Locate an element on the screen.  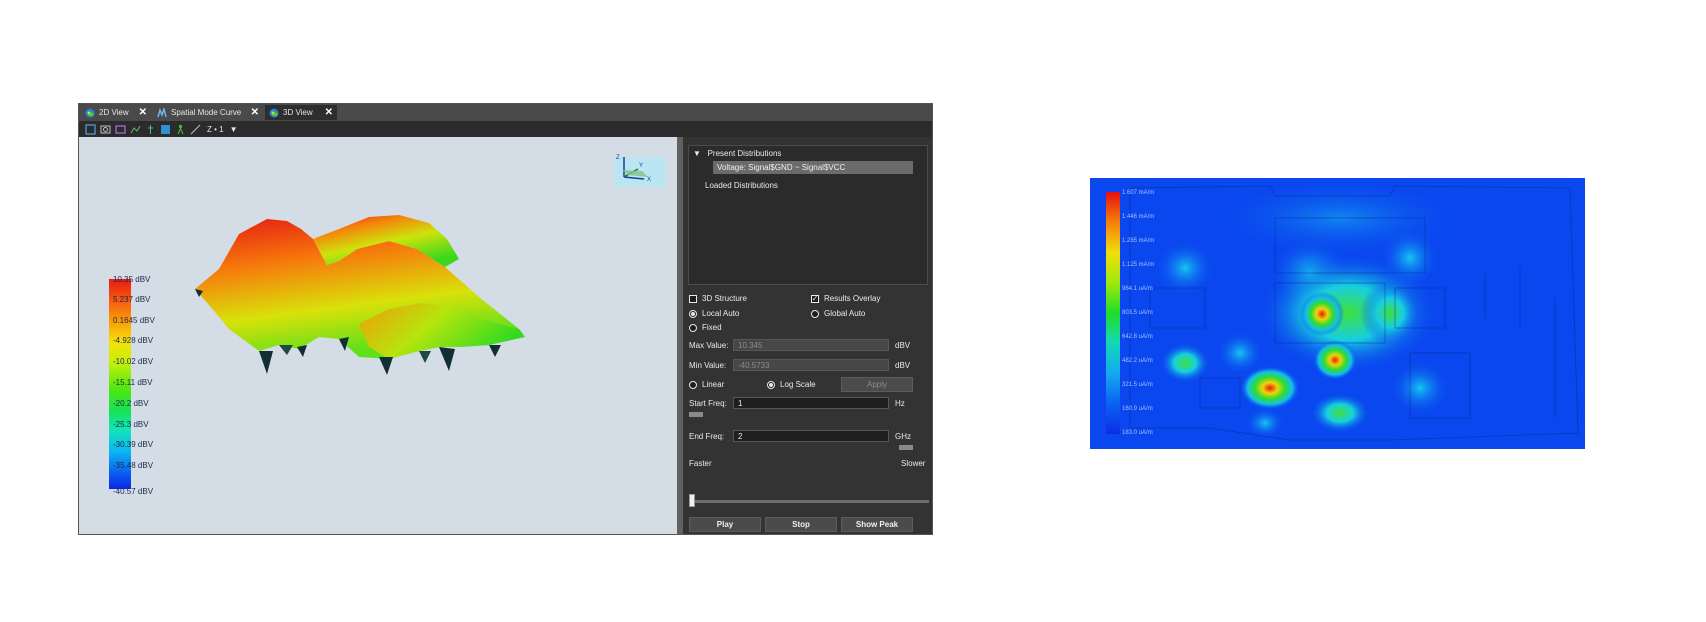
end-freq-field: 2 is located at coordinates (811, 436).